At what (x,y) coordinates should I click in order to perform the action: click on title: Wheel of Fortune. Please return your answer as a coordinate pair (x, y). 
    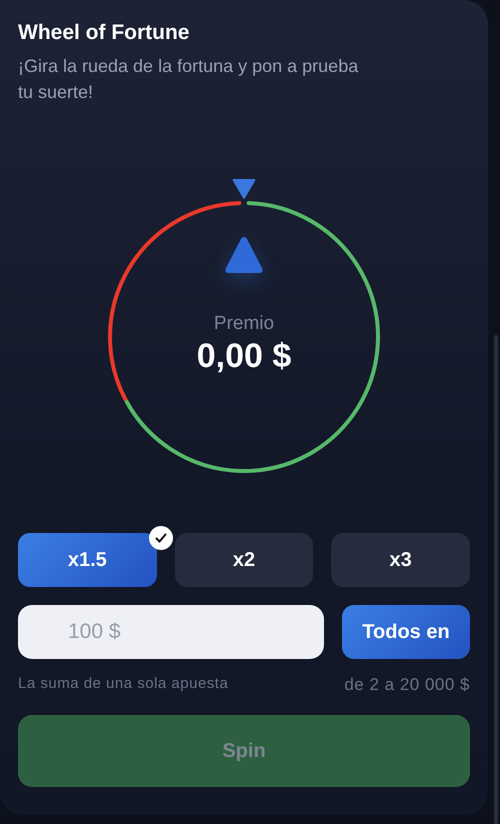
    Looking at the image, I should click on (104, 33).